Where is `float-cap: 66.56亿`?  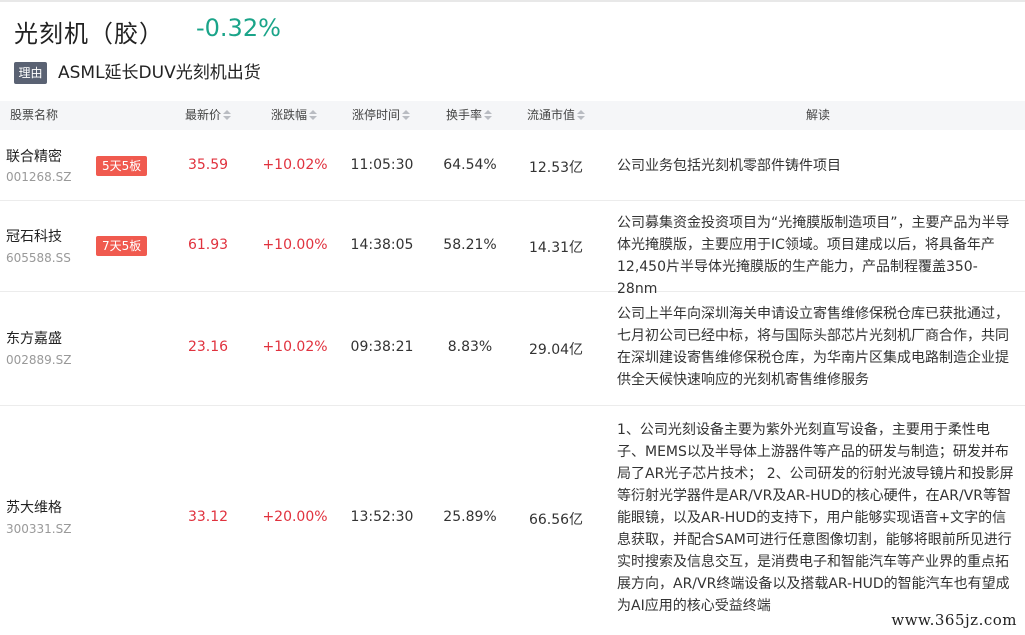
float-cap: 66.56亿 is located at coordinates (556, 520).